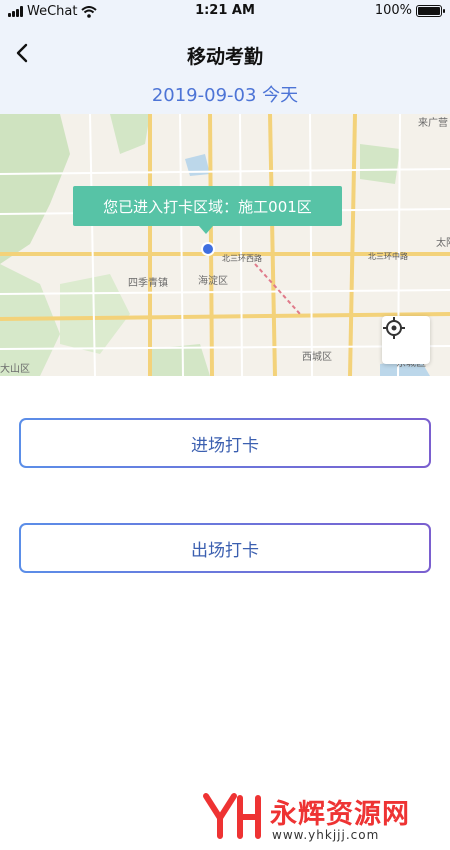 The width and height of the screenshot is (450, 850). What do you see at coordinates (225, 548) in the screenshot?
I see `check-out-button: 出场打卡` at bounding box center [225, 548].